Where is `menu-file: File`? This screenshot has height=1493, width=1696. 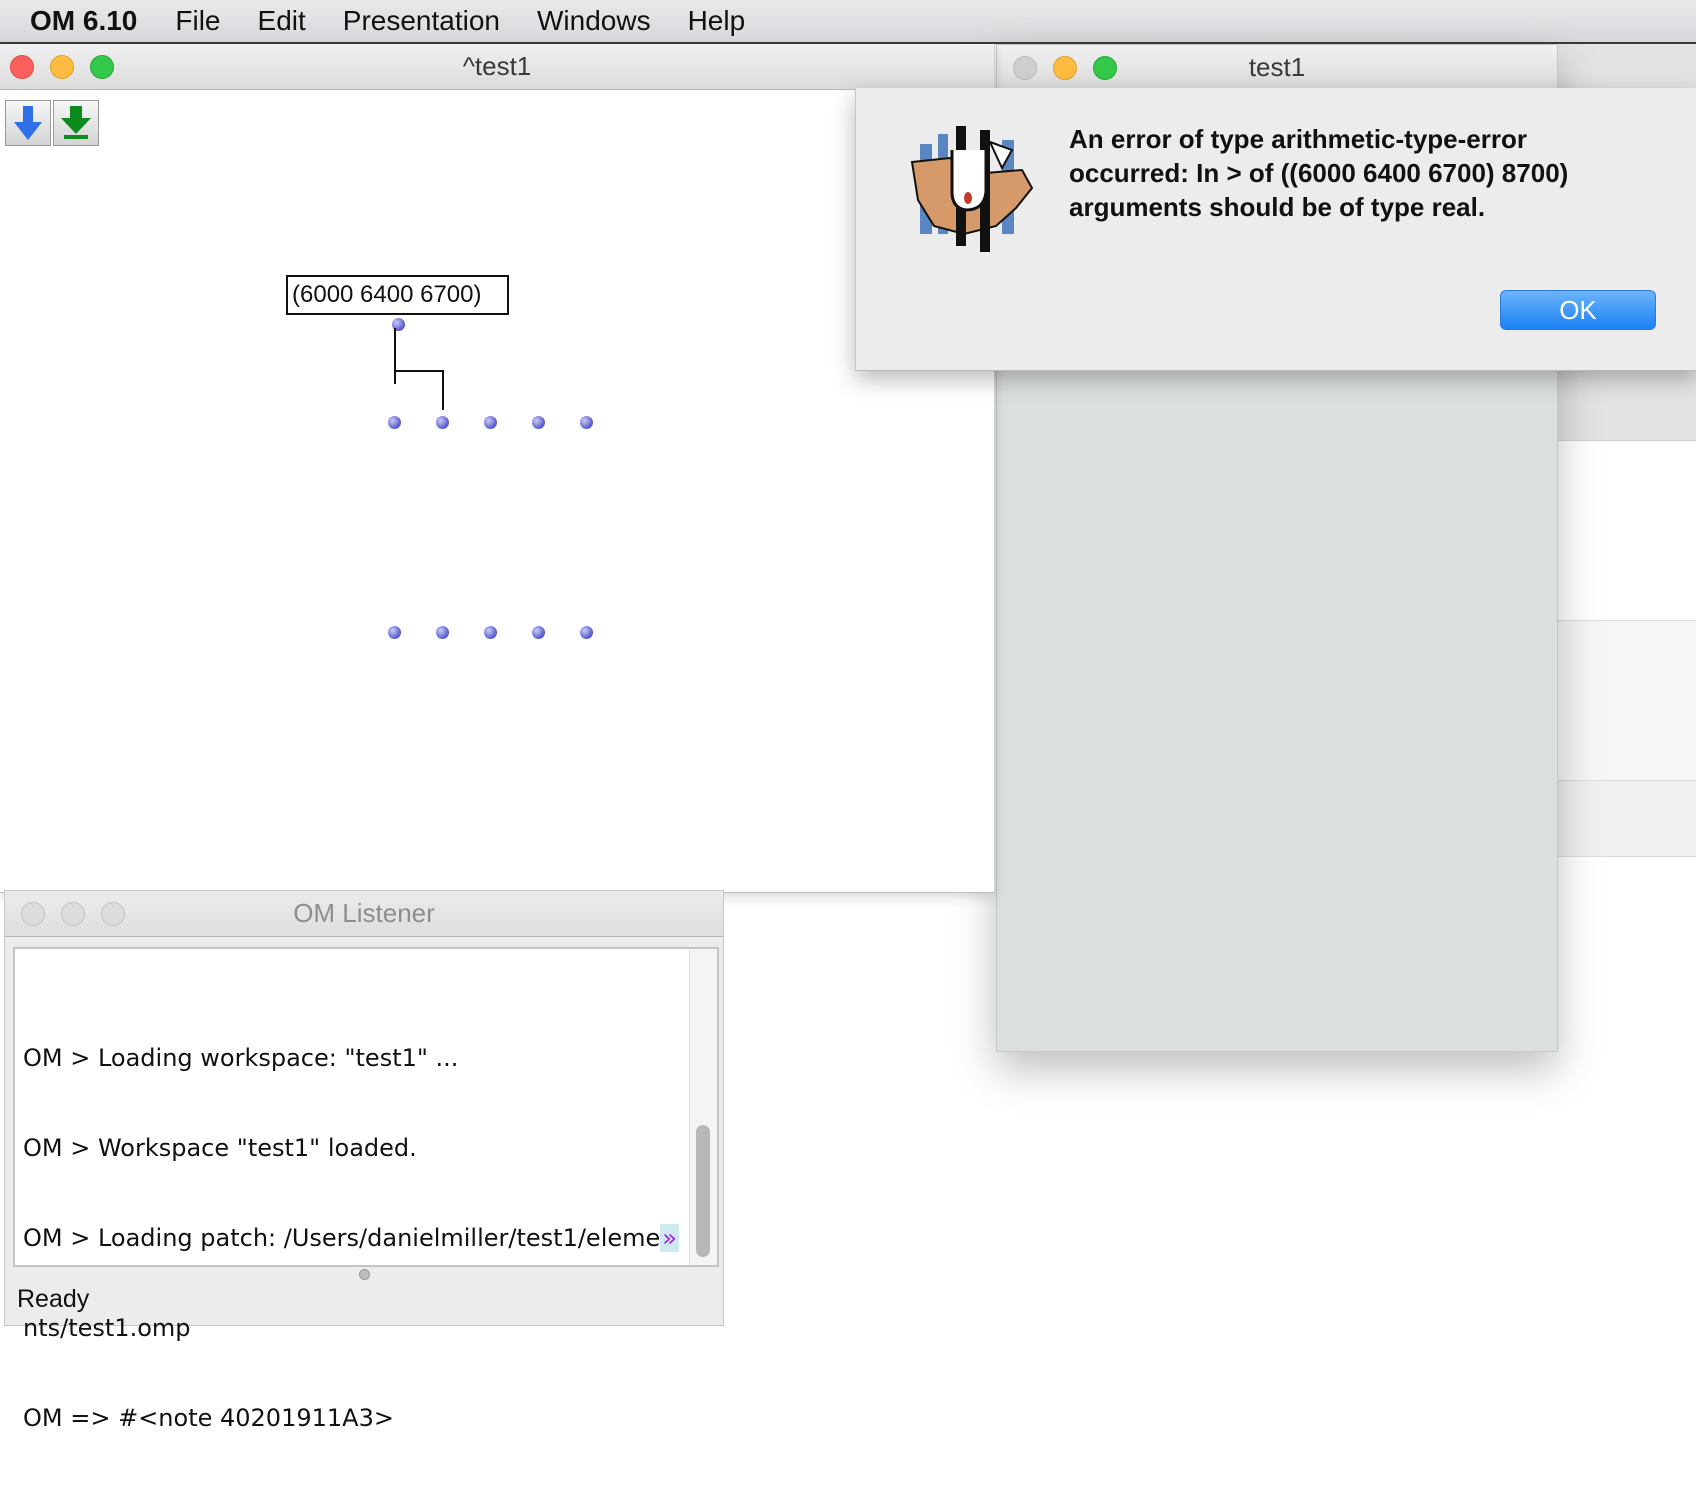 menu-file: File is located at coordinates (197, 21).